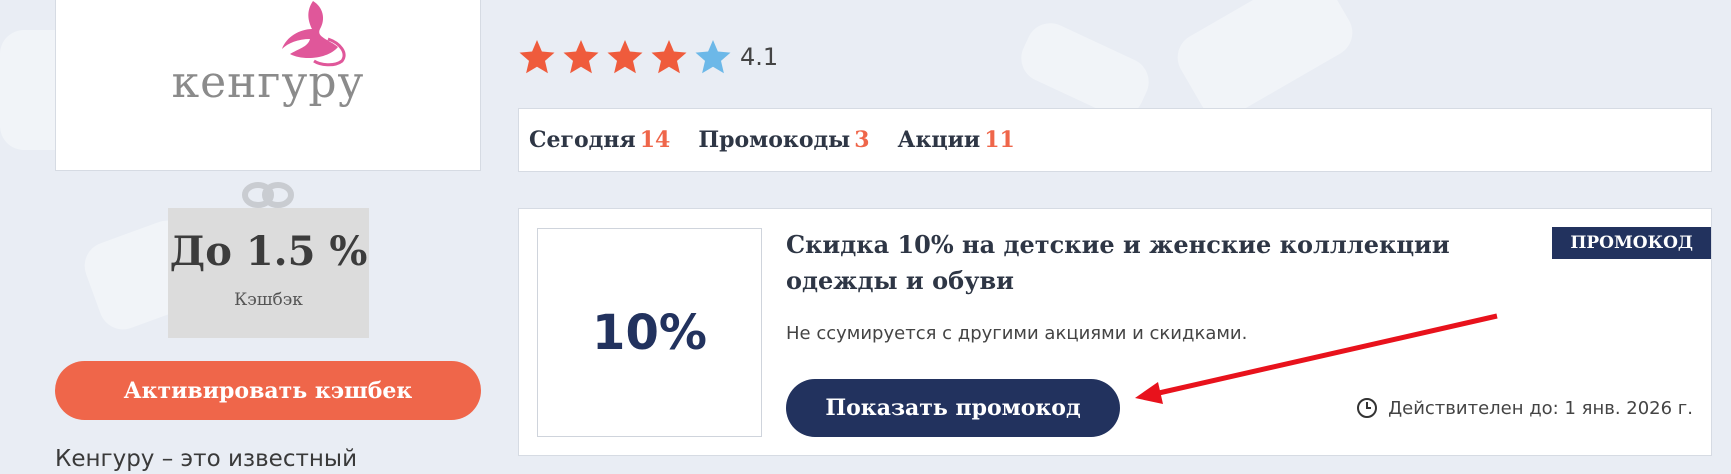  What do you see at coordinates (1631, 243) in the screenshot?
I see `promo-type-badge: ПРОМОКОД` at bounding box center [1631, 243].